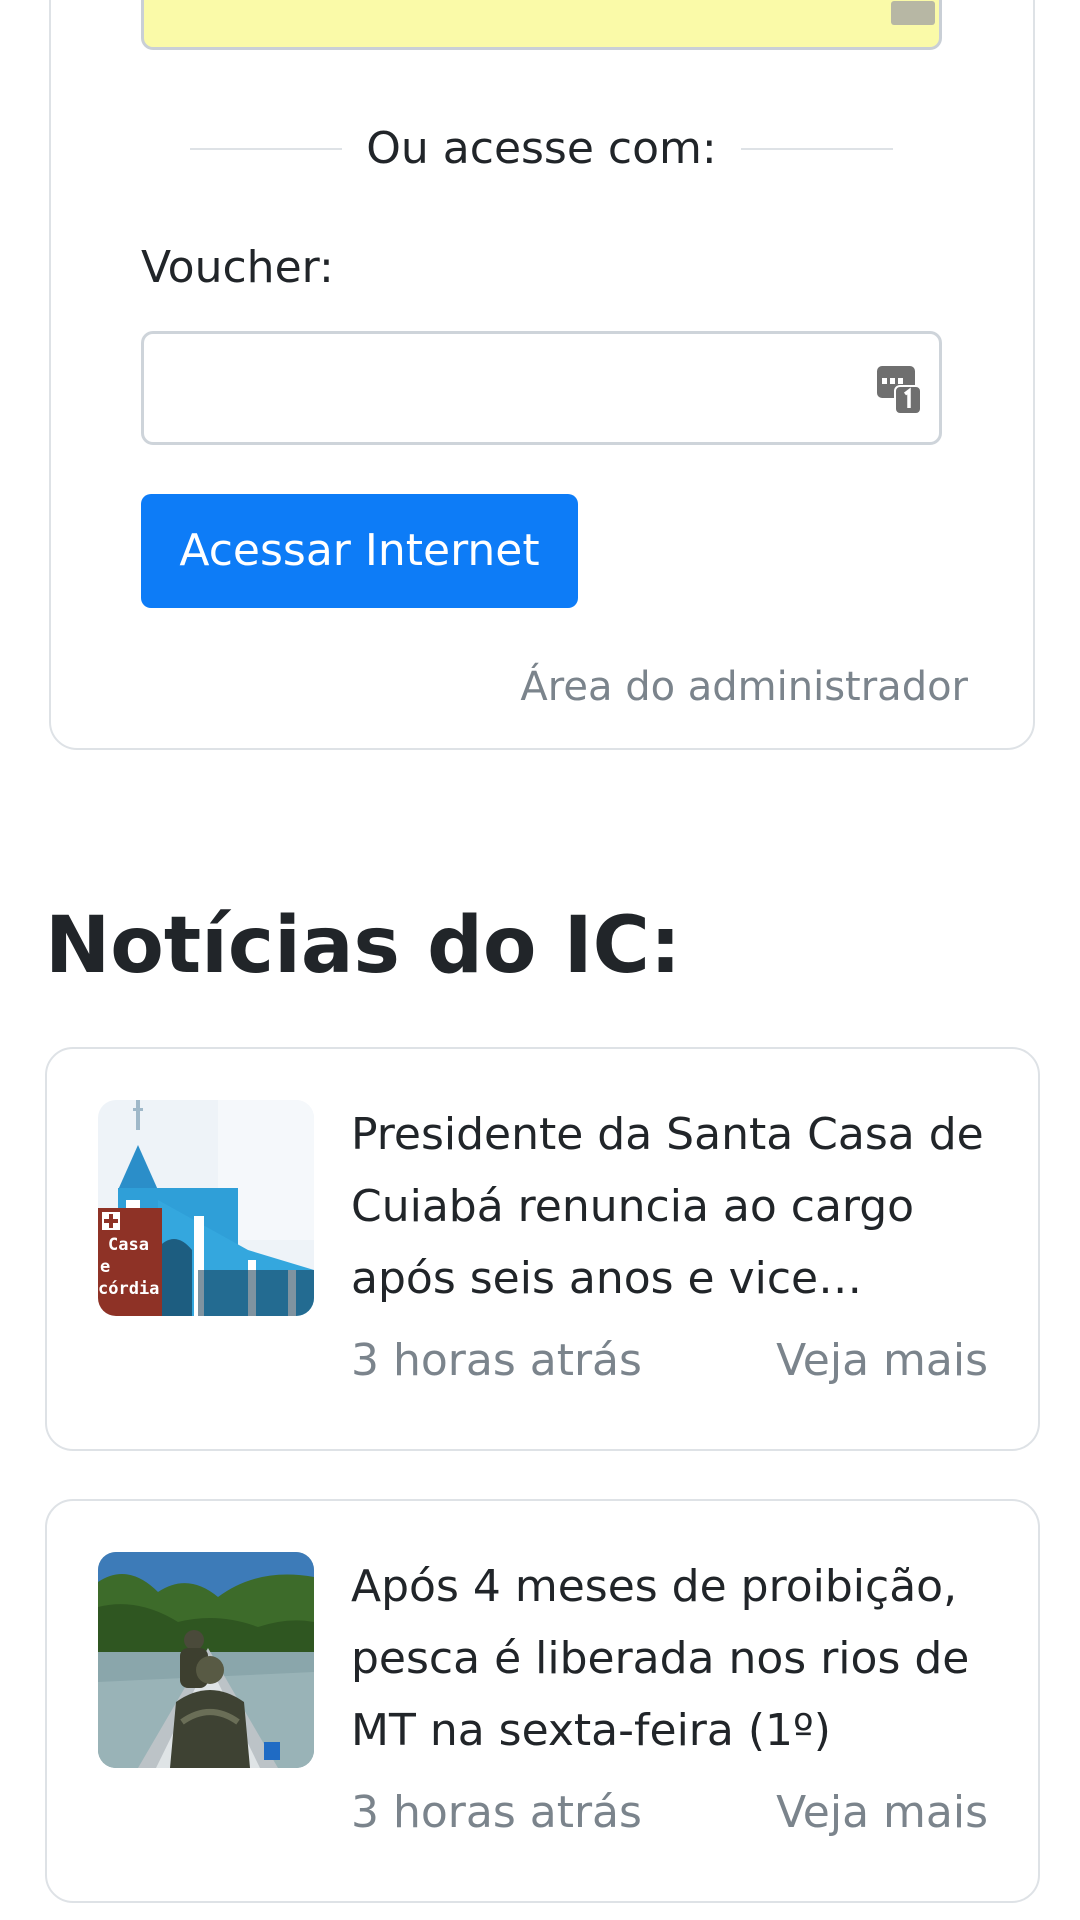 The width and height of the screenshot is (1080, 1920). Describe the element at coordinates (359, 551) in the screenshot. I see `access-internet-button: Acessar Internet` at that location.